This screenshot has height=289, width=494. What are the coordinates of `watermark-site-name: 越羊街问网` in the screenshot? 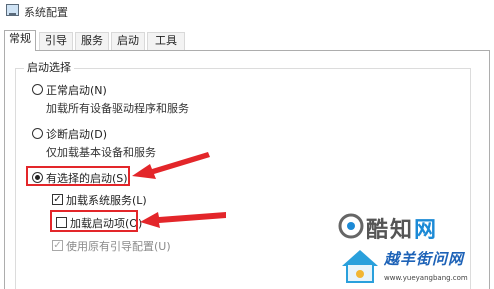 It's located at (424, 259).